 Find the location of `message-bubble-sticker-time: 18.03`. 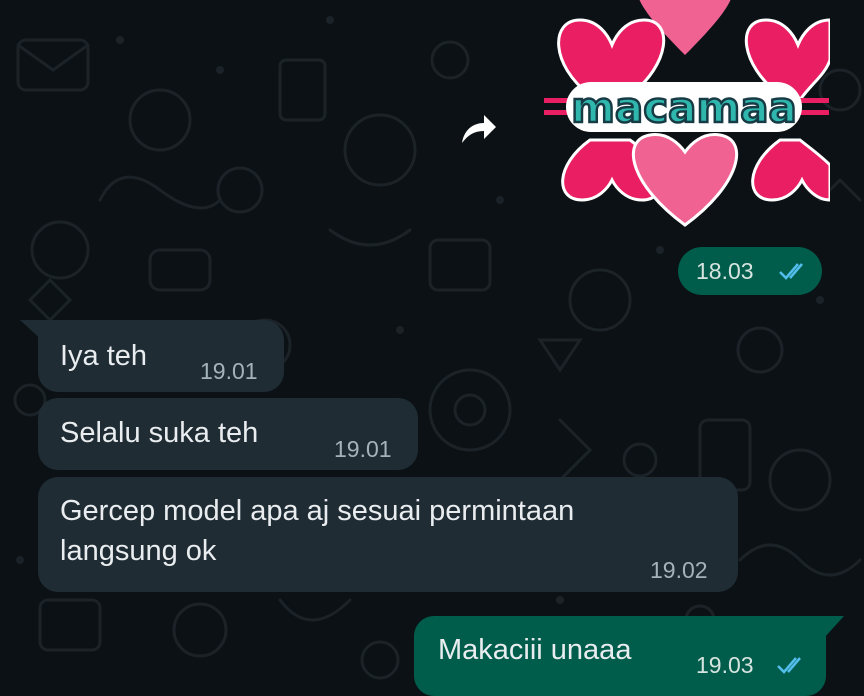

message-bubble-sticker-time: 18.03 is located at coordinates (750, 271).